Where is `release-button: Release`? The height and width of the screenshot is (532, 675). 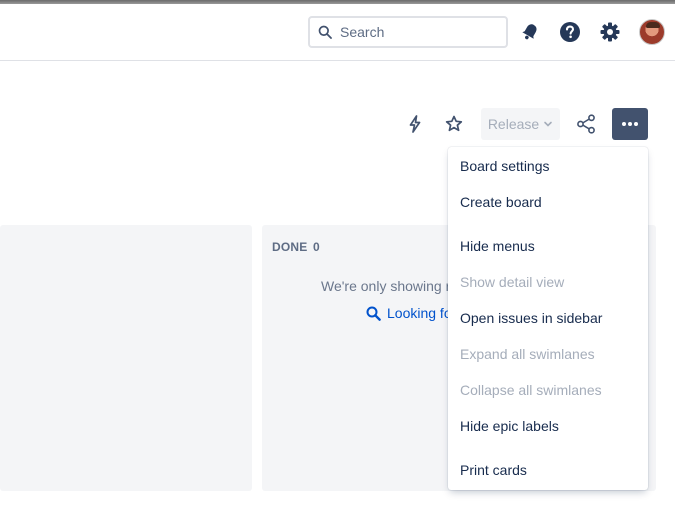 release-button: Release is located at coordinates (520, 124).